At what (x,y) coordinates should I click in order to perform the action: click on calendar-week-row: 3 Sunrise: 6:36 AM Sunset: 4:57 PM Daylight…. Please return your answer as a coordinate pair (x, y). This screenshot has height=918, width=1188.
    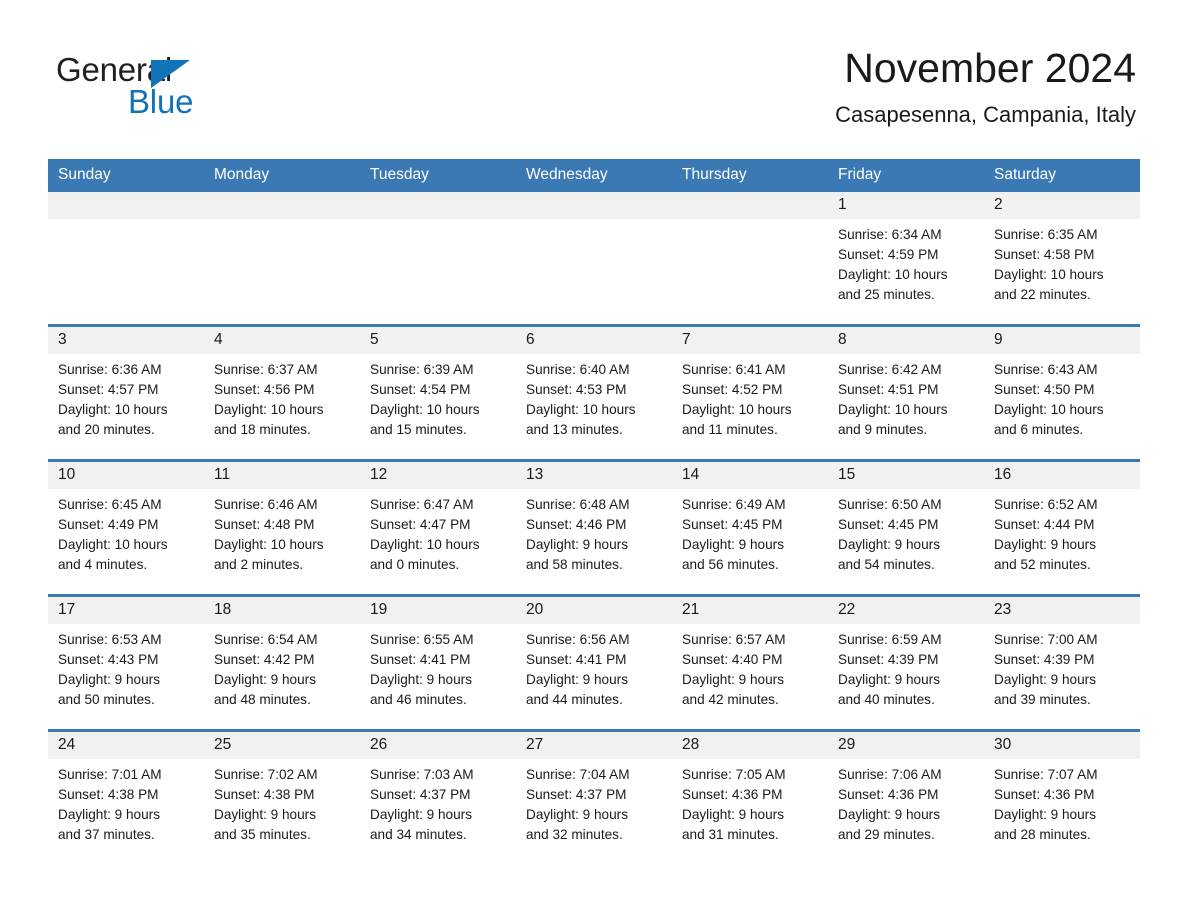
    Looking at the image, I should click on (594, 391).